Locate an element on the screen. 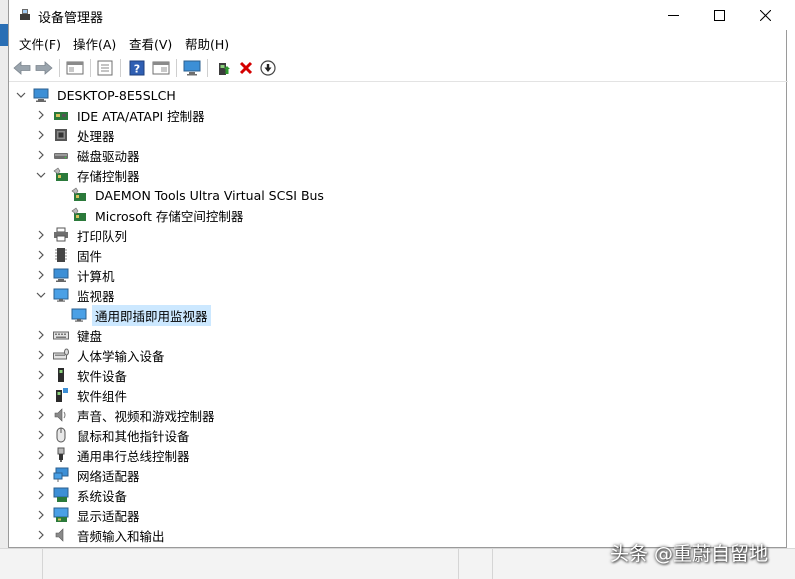  minimize-icon is located at coordinates (673, 15).